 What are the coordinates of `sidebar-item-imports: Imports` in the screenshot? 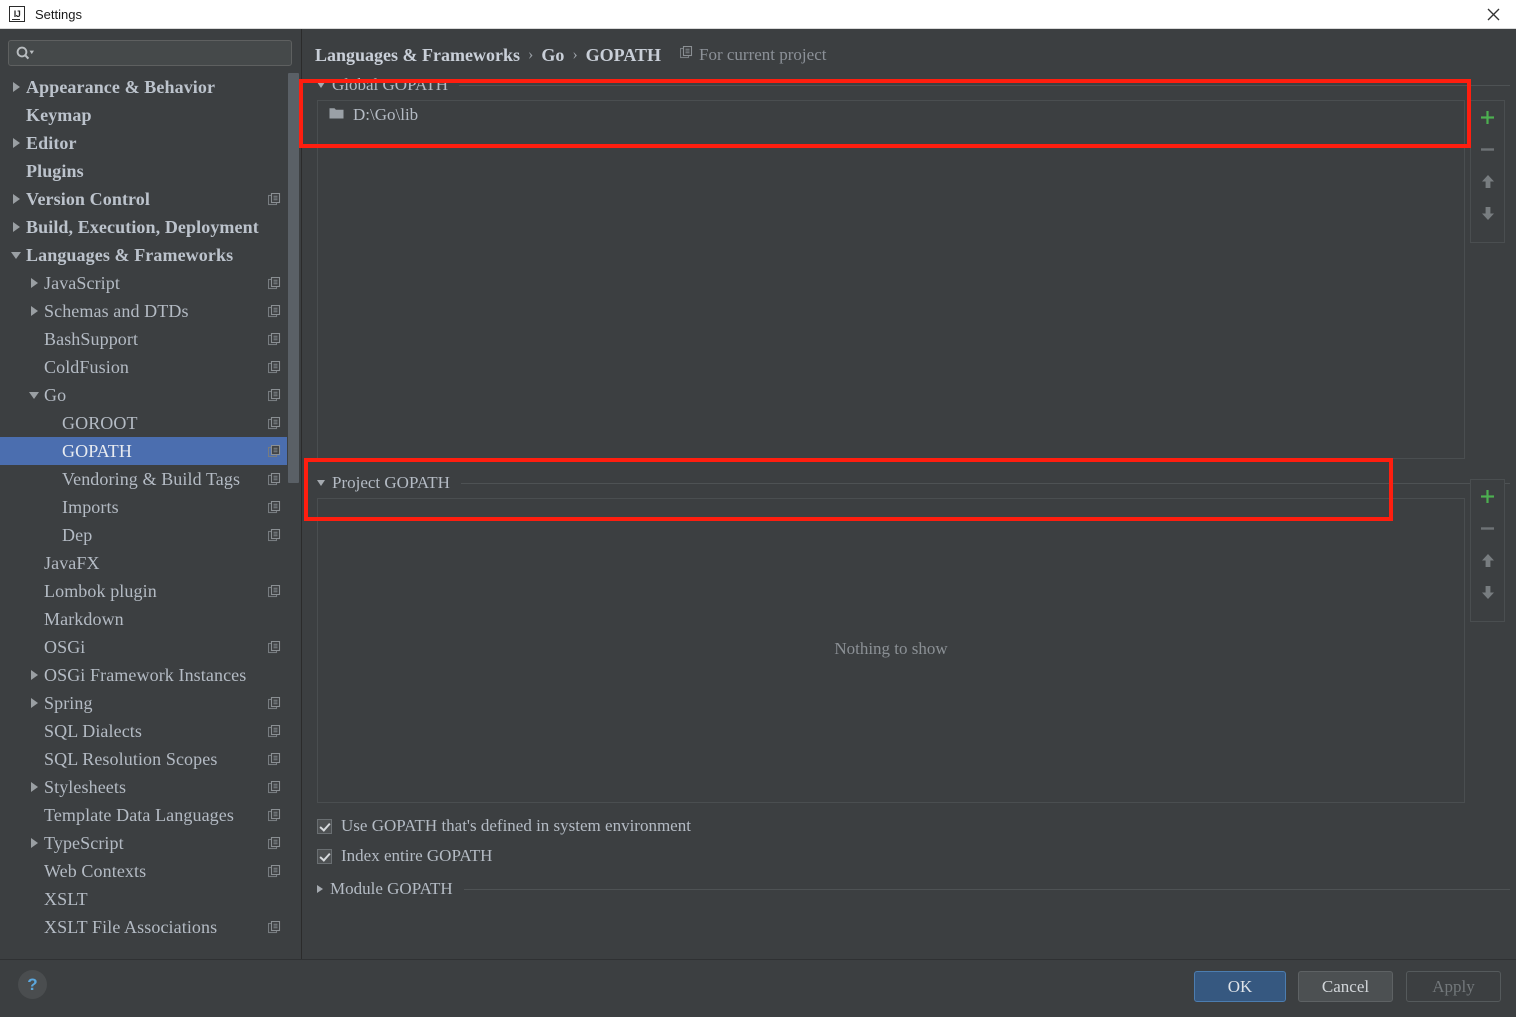 It's located at (143, 507).